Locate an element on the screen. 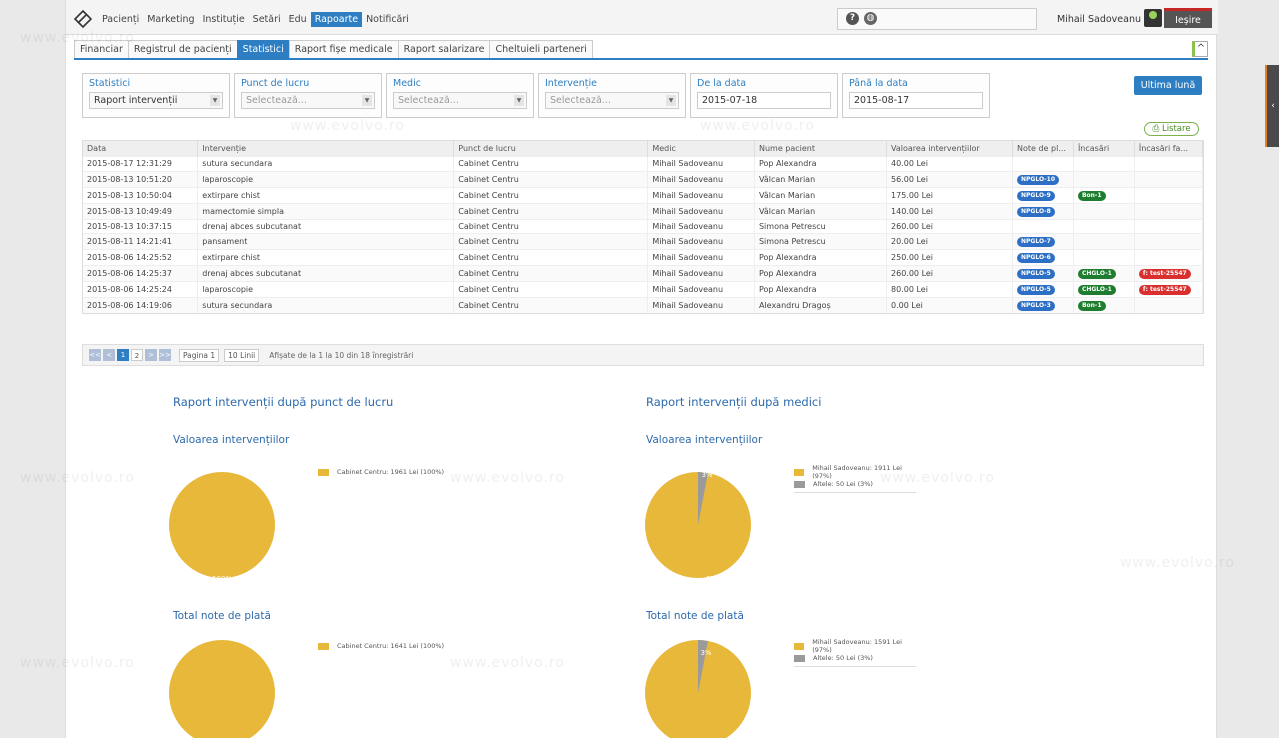 The width and height of the screenshot is (1279, 738). tab-0: Financiar is located at coordinates (101, 49).